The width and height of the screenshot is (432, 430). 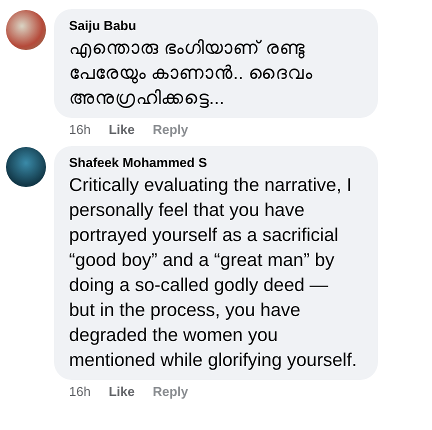 I want to click on author-name: Shafeek Mohammed S, so click(x=216, y=163).